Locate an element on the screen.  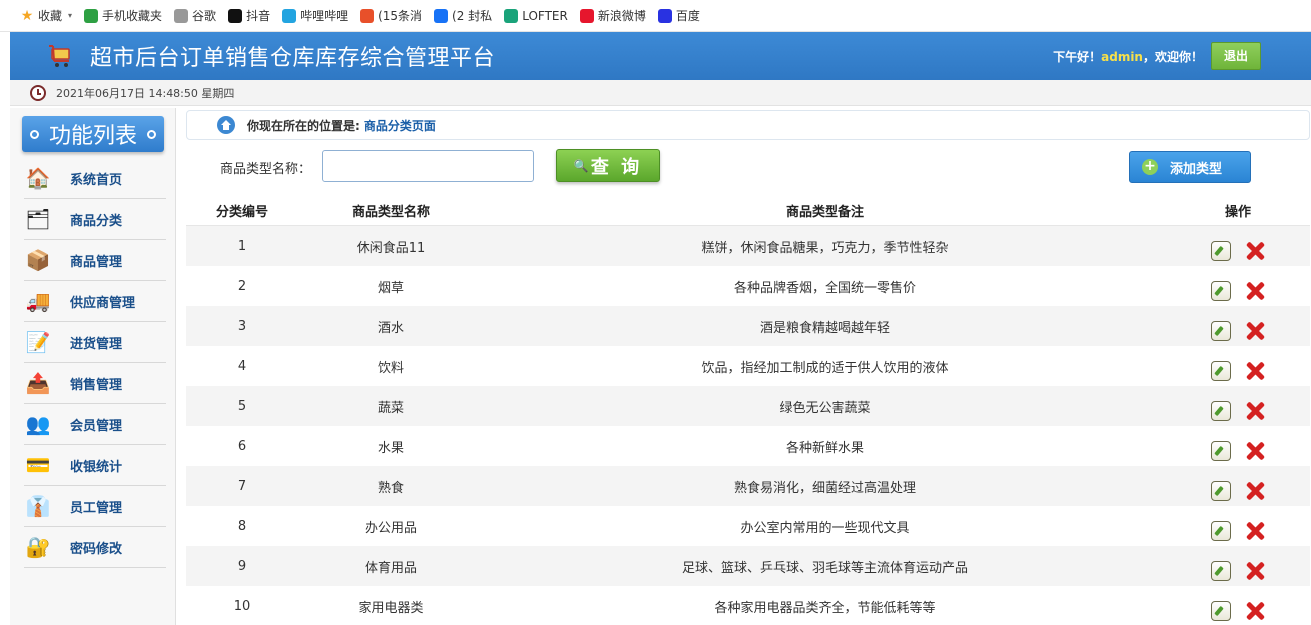
bookmark-label: 谷歌 is located at coordinates (204, 16).